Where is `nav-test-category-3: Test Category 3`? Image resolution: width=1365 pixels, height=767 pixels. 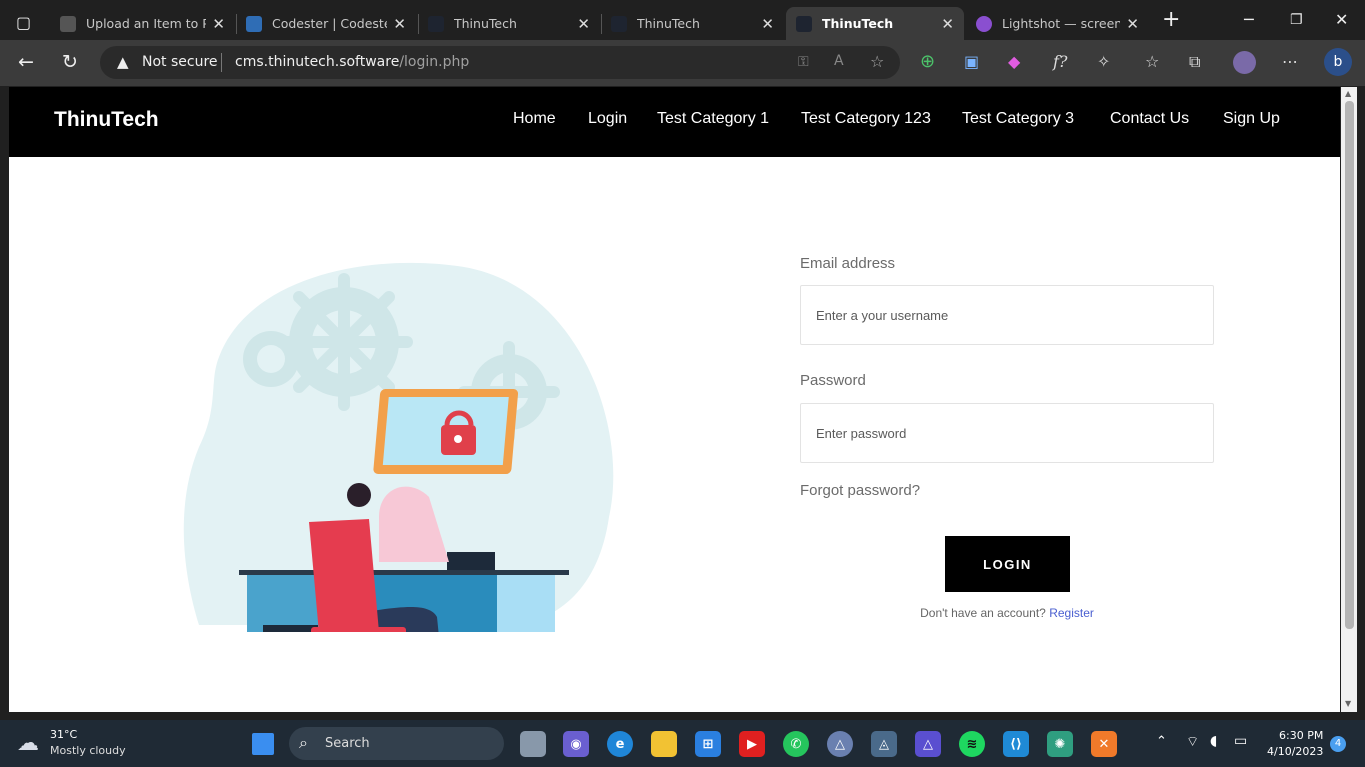
nav-test-category-3: Test Category 3 is located at coordinates (1018, 119).